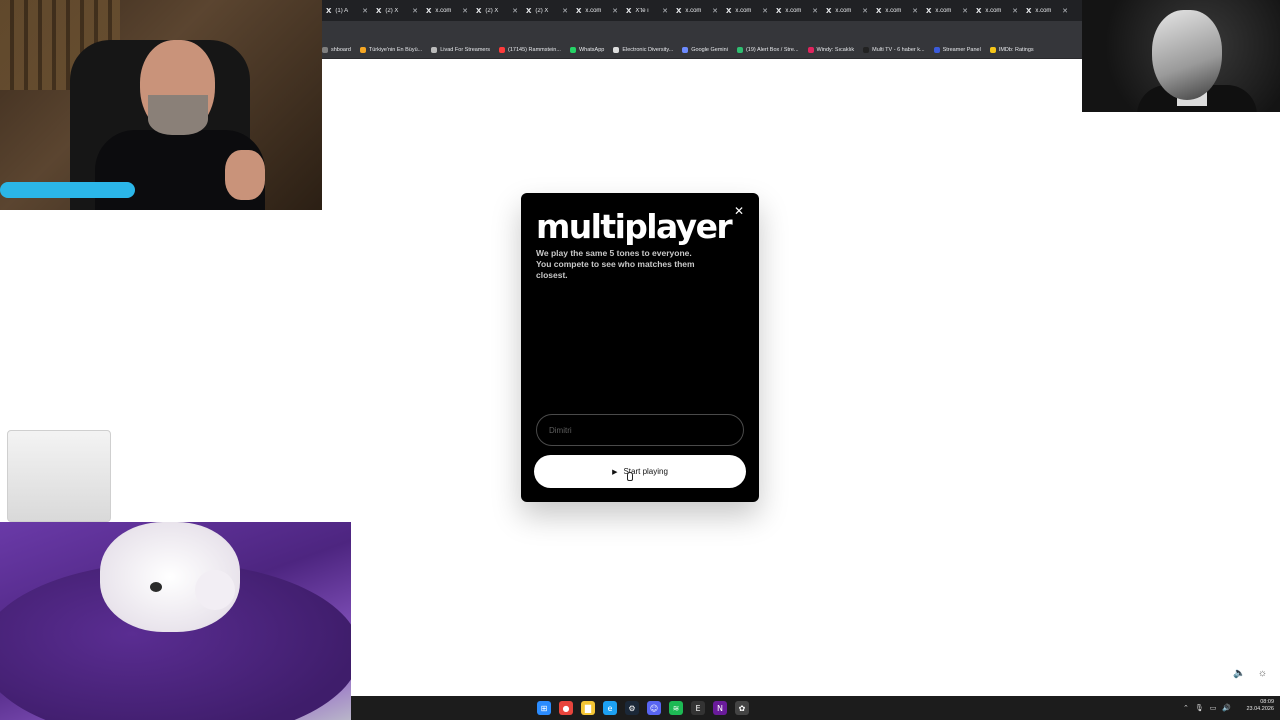 The height and width of the screenshot is (720, 1280). I want to click on microphone-icon: 🎙, so click(1199, 708).